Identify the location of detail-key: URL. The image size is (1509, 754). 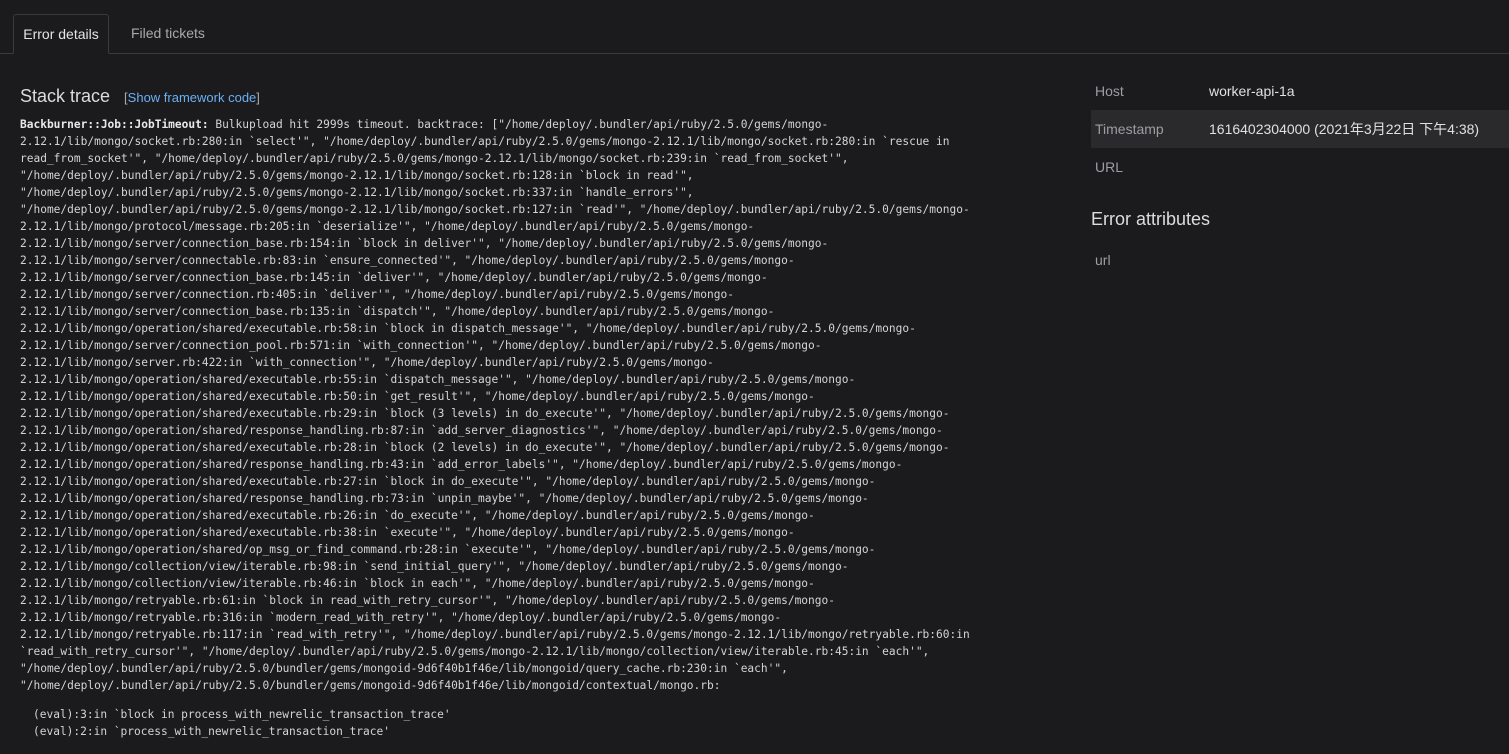
(1109, 167).